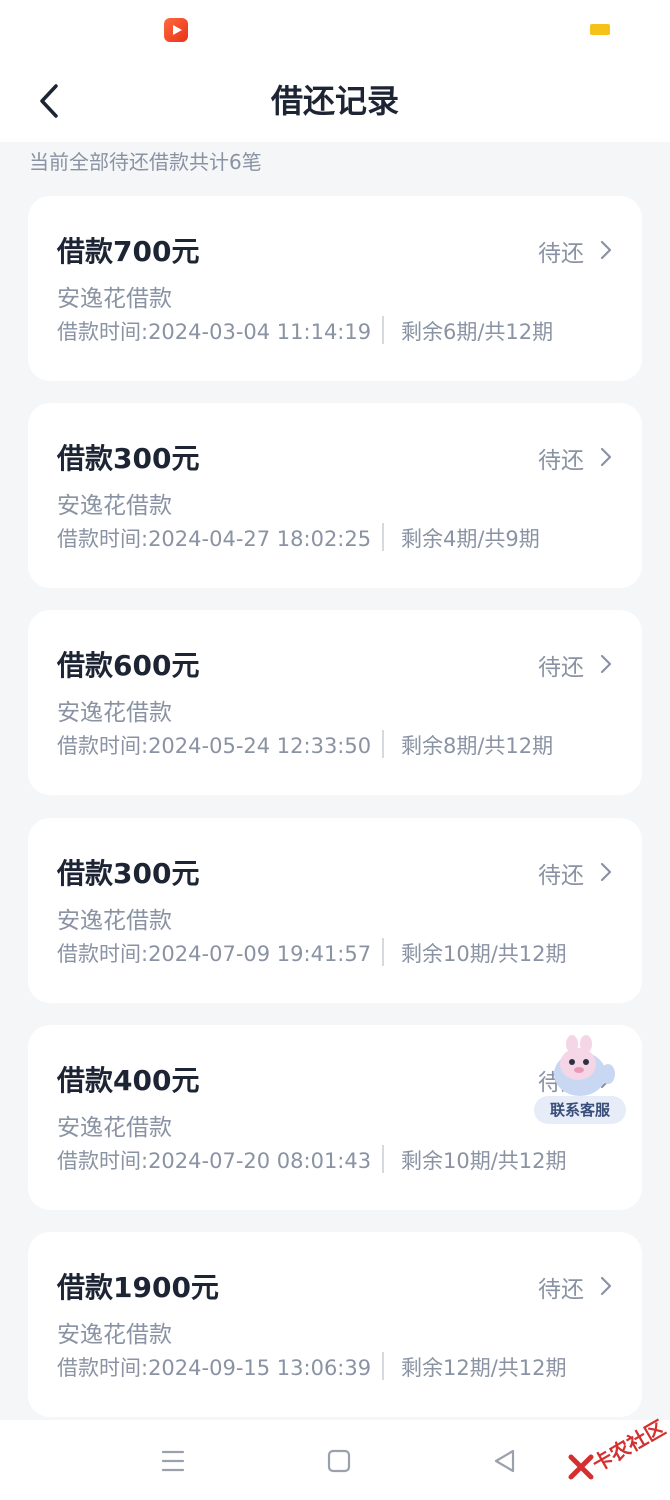  What do you see at coordinates (580, 1110) in the screenshot?
I see `contact-service-label: 联系客服` at bounding box center [580, 1110].